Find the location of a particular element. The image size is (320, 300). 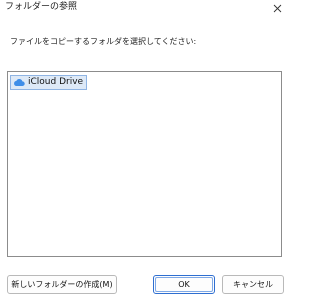

ok-button: OK is located at coordinates (184, 284).